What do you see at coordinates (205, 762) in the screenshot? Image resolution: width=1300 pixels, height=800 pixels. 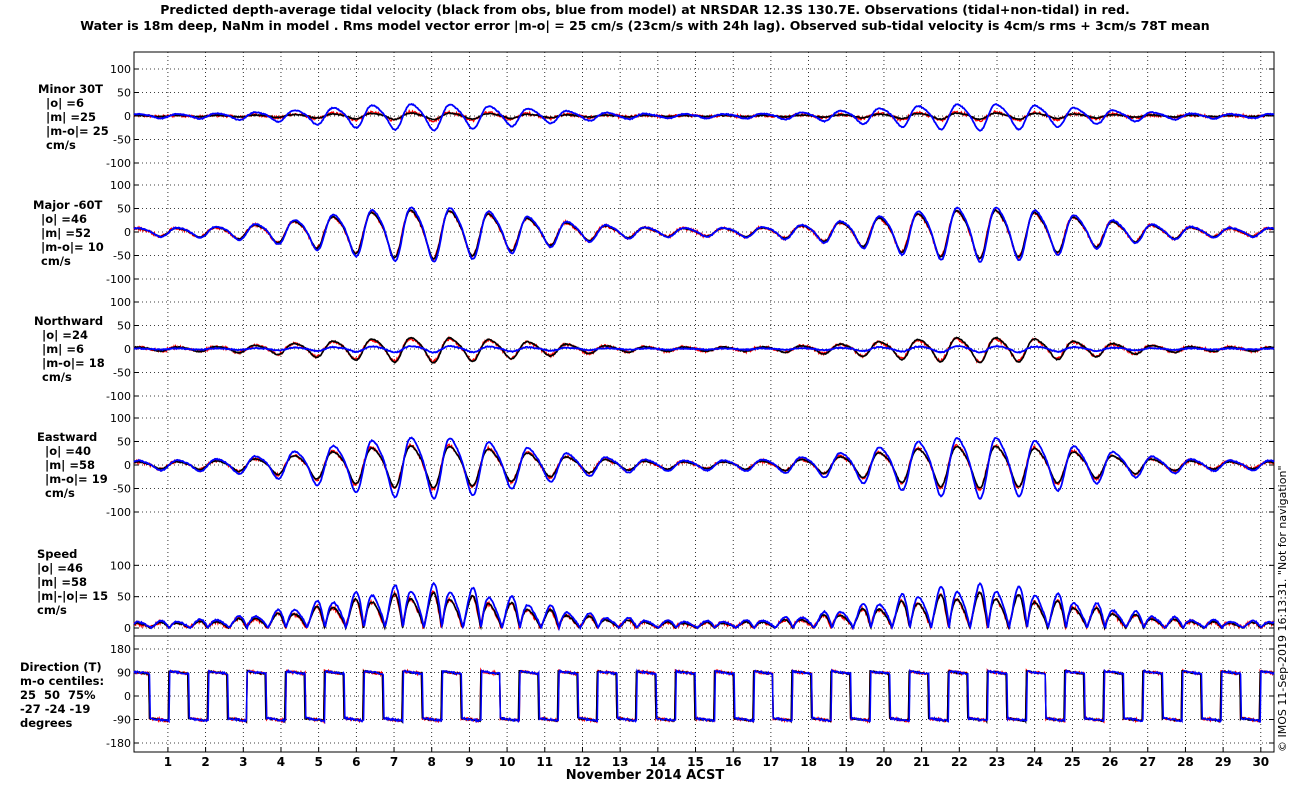 I see `x-tick-label-2: 2` at bounding box center [205, 762].